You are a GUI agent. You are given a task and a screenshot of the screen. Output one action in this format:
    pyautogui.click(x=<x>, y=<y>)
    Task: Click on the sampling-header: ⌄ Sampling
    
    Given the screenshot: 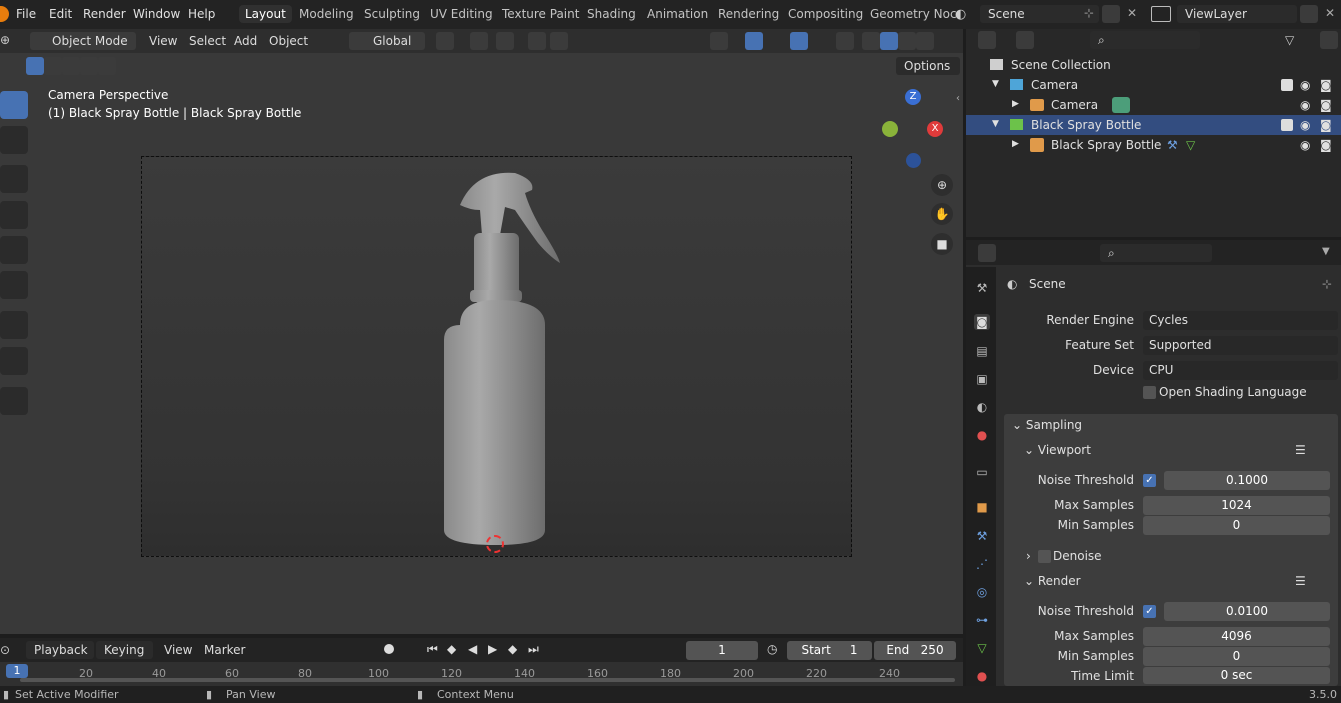 What is the action you would take?
    pyautogui.click(x=1047, y=425)
    